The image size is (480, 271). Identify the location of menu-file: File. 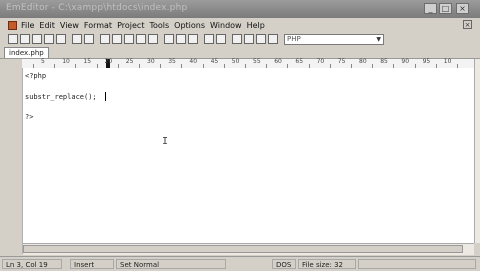
(27, 25).